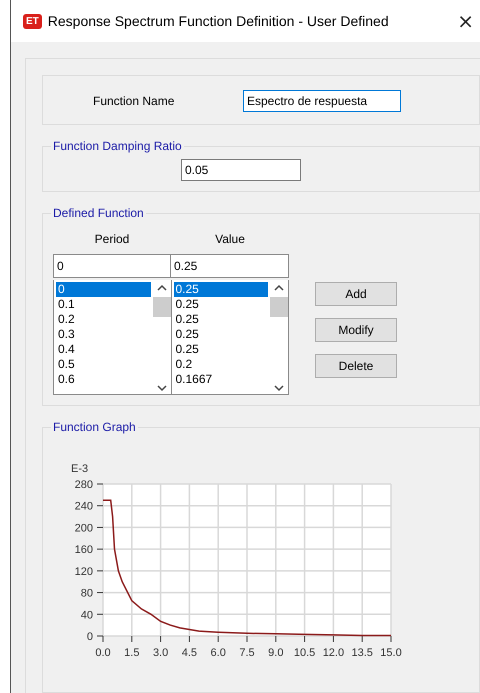 Image resolution: width=480 pixels, height=693 pixels. Describe the element at coordinates (103, 334) in the screenshot. I see `list-item: 0.3` at that location.